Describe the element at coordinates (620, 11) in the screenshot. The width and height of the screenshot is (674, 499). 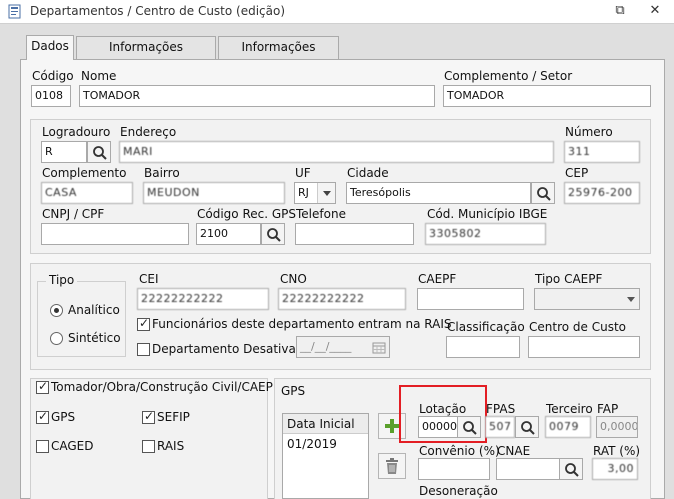
I see `restore-button: ⧉` at that location.